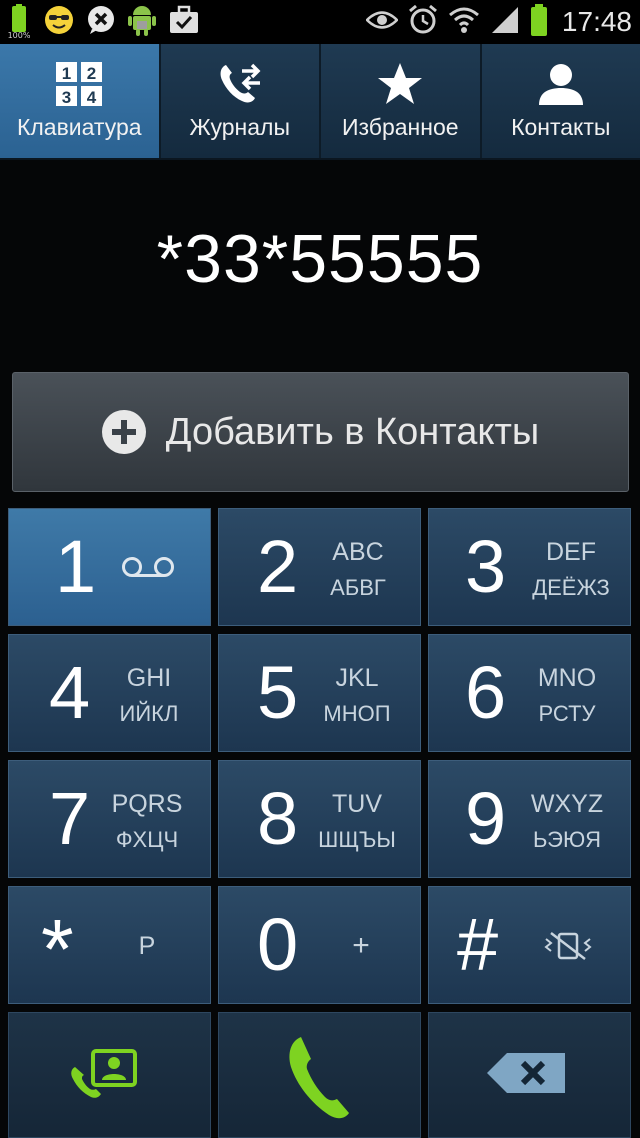 The image size is (640, 1138). I want to click on tab-label-contacts: Контакты, so click(561, 127).